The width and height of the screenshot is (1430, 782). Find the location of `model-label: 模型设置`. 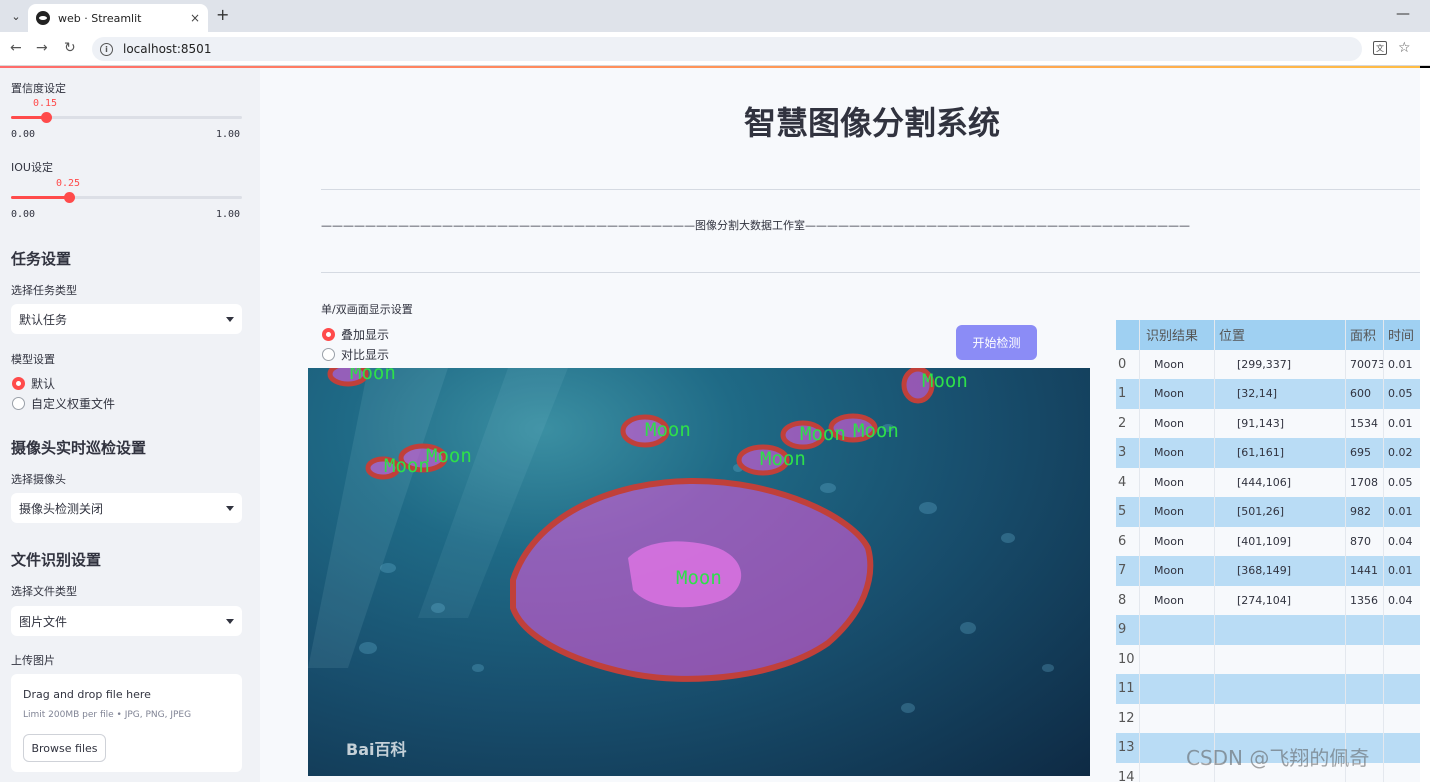

model-label: 模型设置 is located at coordinates (33, 359).